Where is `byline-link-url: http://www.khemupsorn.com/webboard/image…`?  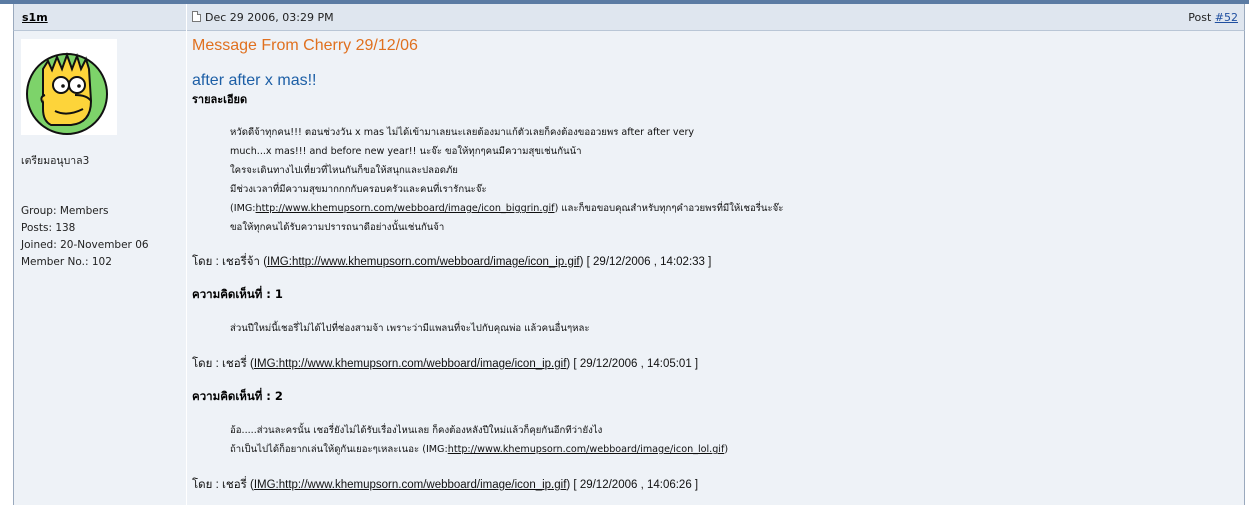
byline-link-url: http://www.khemupsorn.com/webboard/image… is located at coordinates (435, 262).